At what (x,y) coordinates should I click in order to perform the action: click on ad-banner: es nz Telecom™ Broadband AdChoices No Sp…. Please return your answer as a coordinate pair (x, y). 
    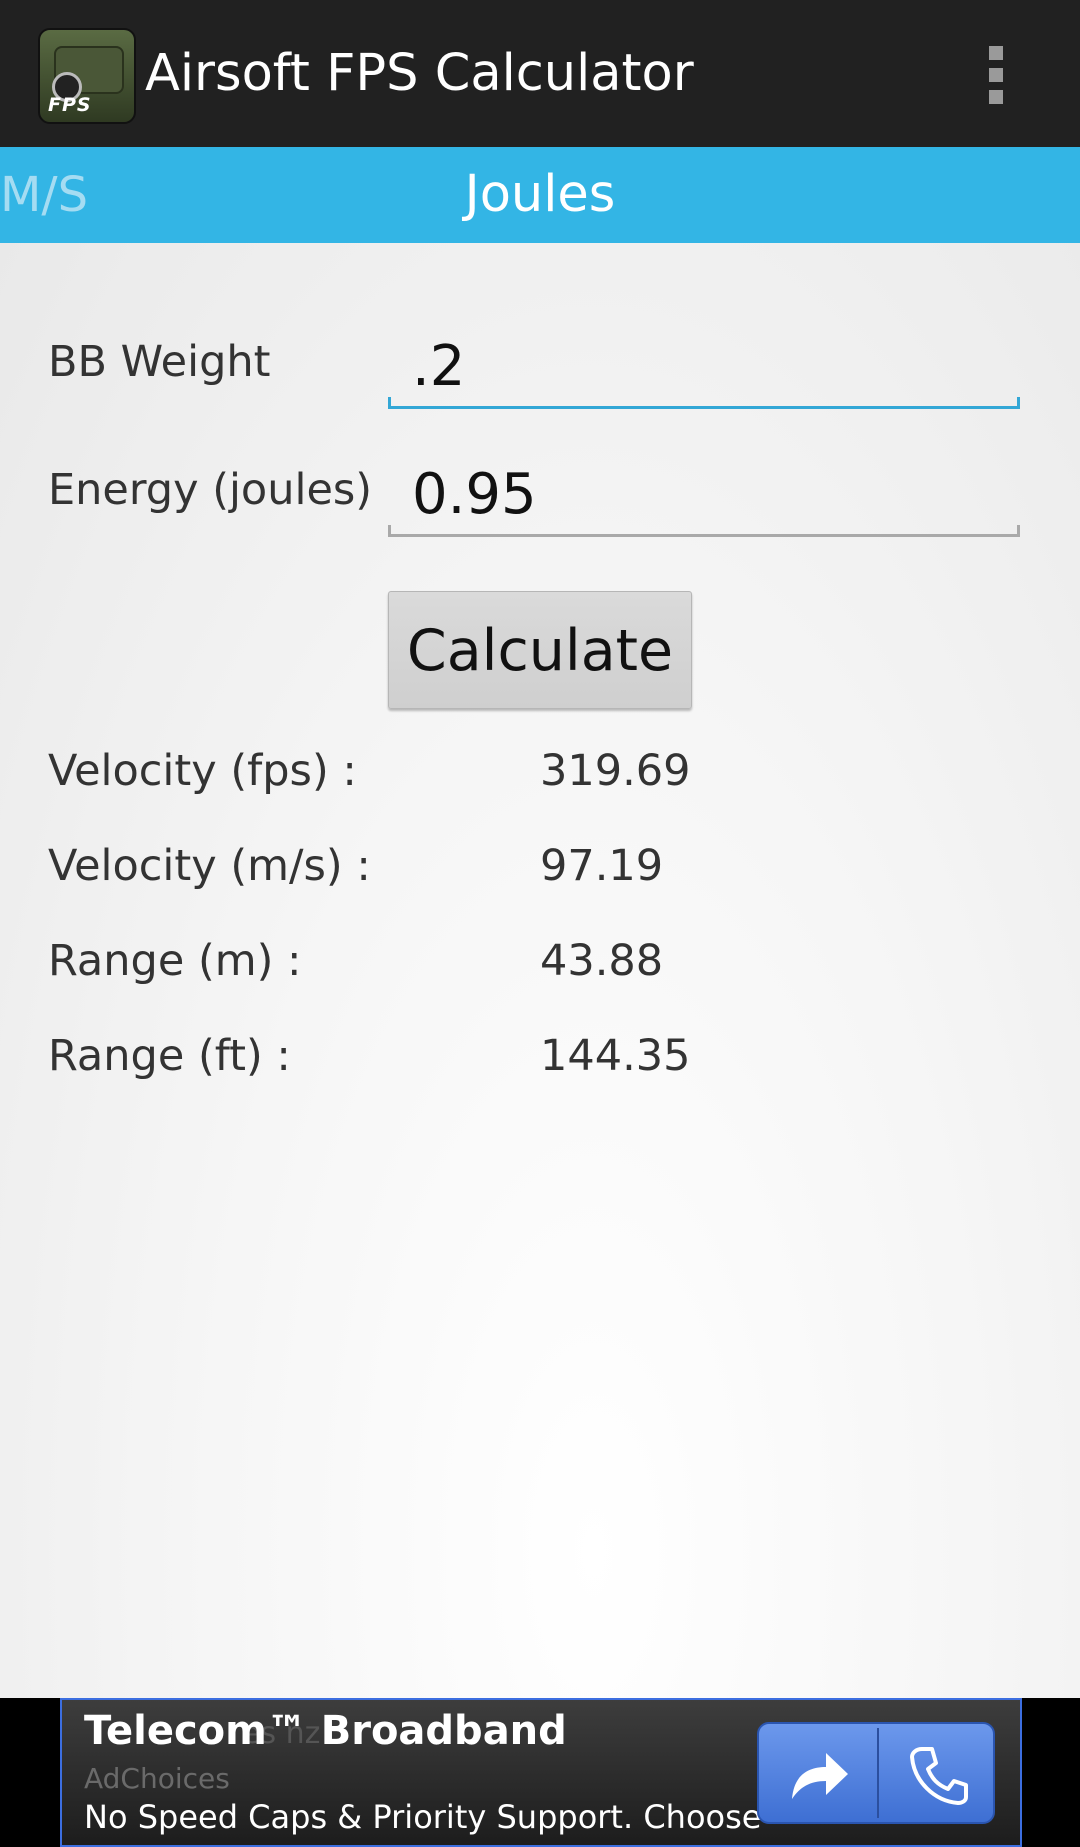
    Looking at the image, I should click on (541, 1772).